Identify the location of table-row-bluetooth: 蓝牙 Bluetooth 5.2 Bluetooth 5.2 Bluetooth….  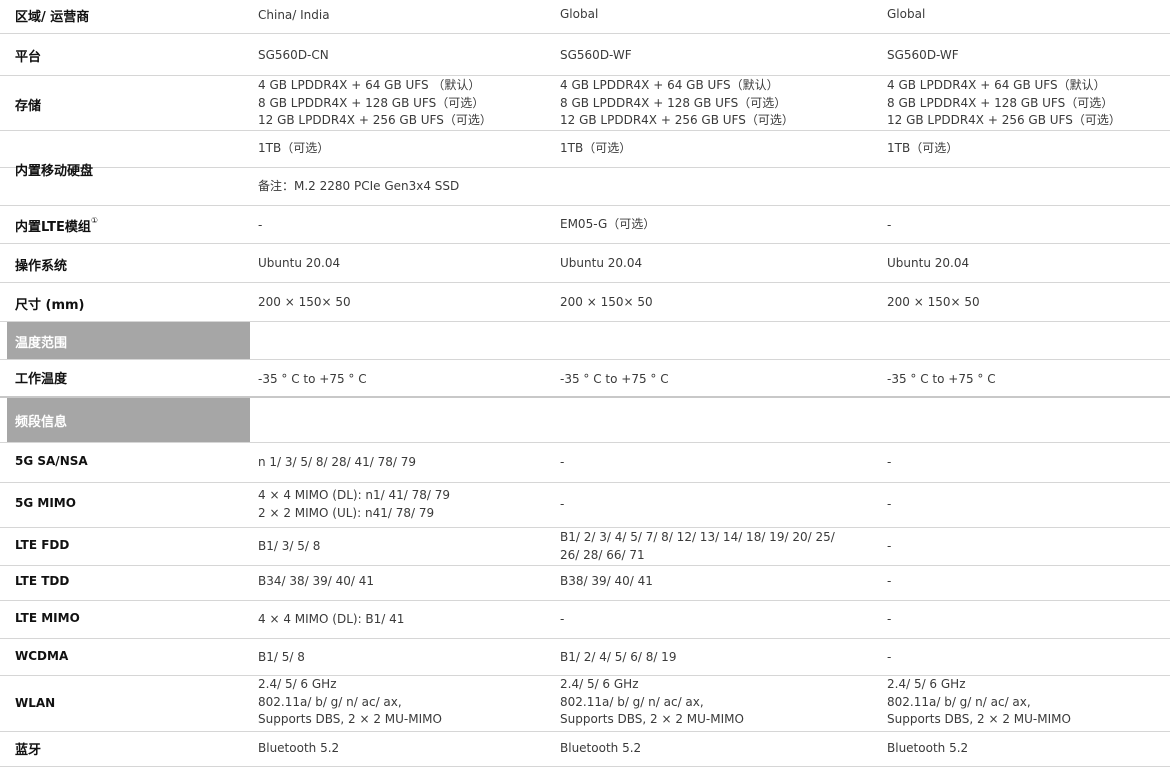
(585, 749).